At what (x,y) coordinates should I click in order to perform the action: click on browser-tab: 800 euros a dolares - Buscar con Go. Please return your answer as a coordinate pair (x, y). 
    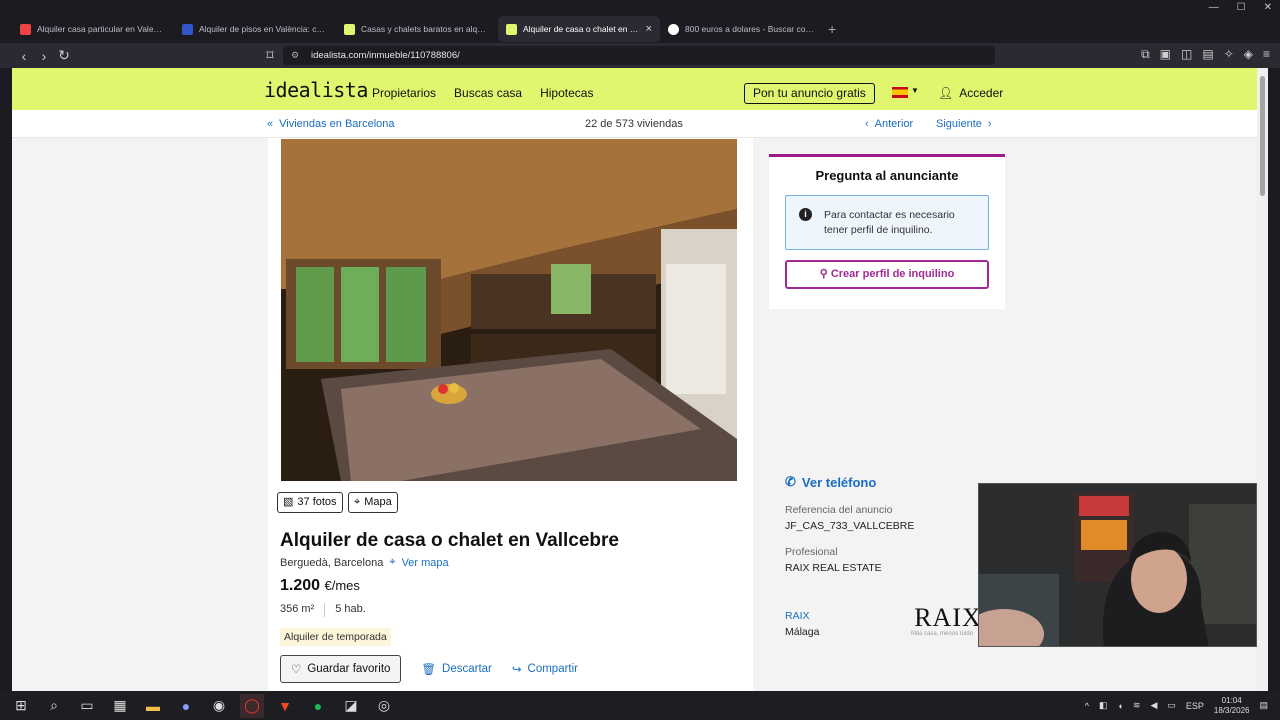
    Looking at the image, I should click on (741, 29).